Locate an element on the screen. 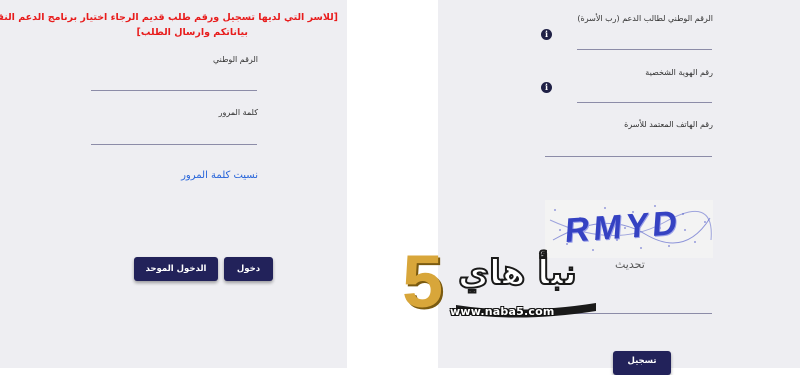 Image resolution: width=800 pixels, height=375 pixels. national-id-input is located at coordinates (174, 90).